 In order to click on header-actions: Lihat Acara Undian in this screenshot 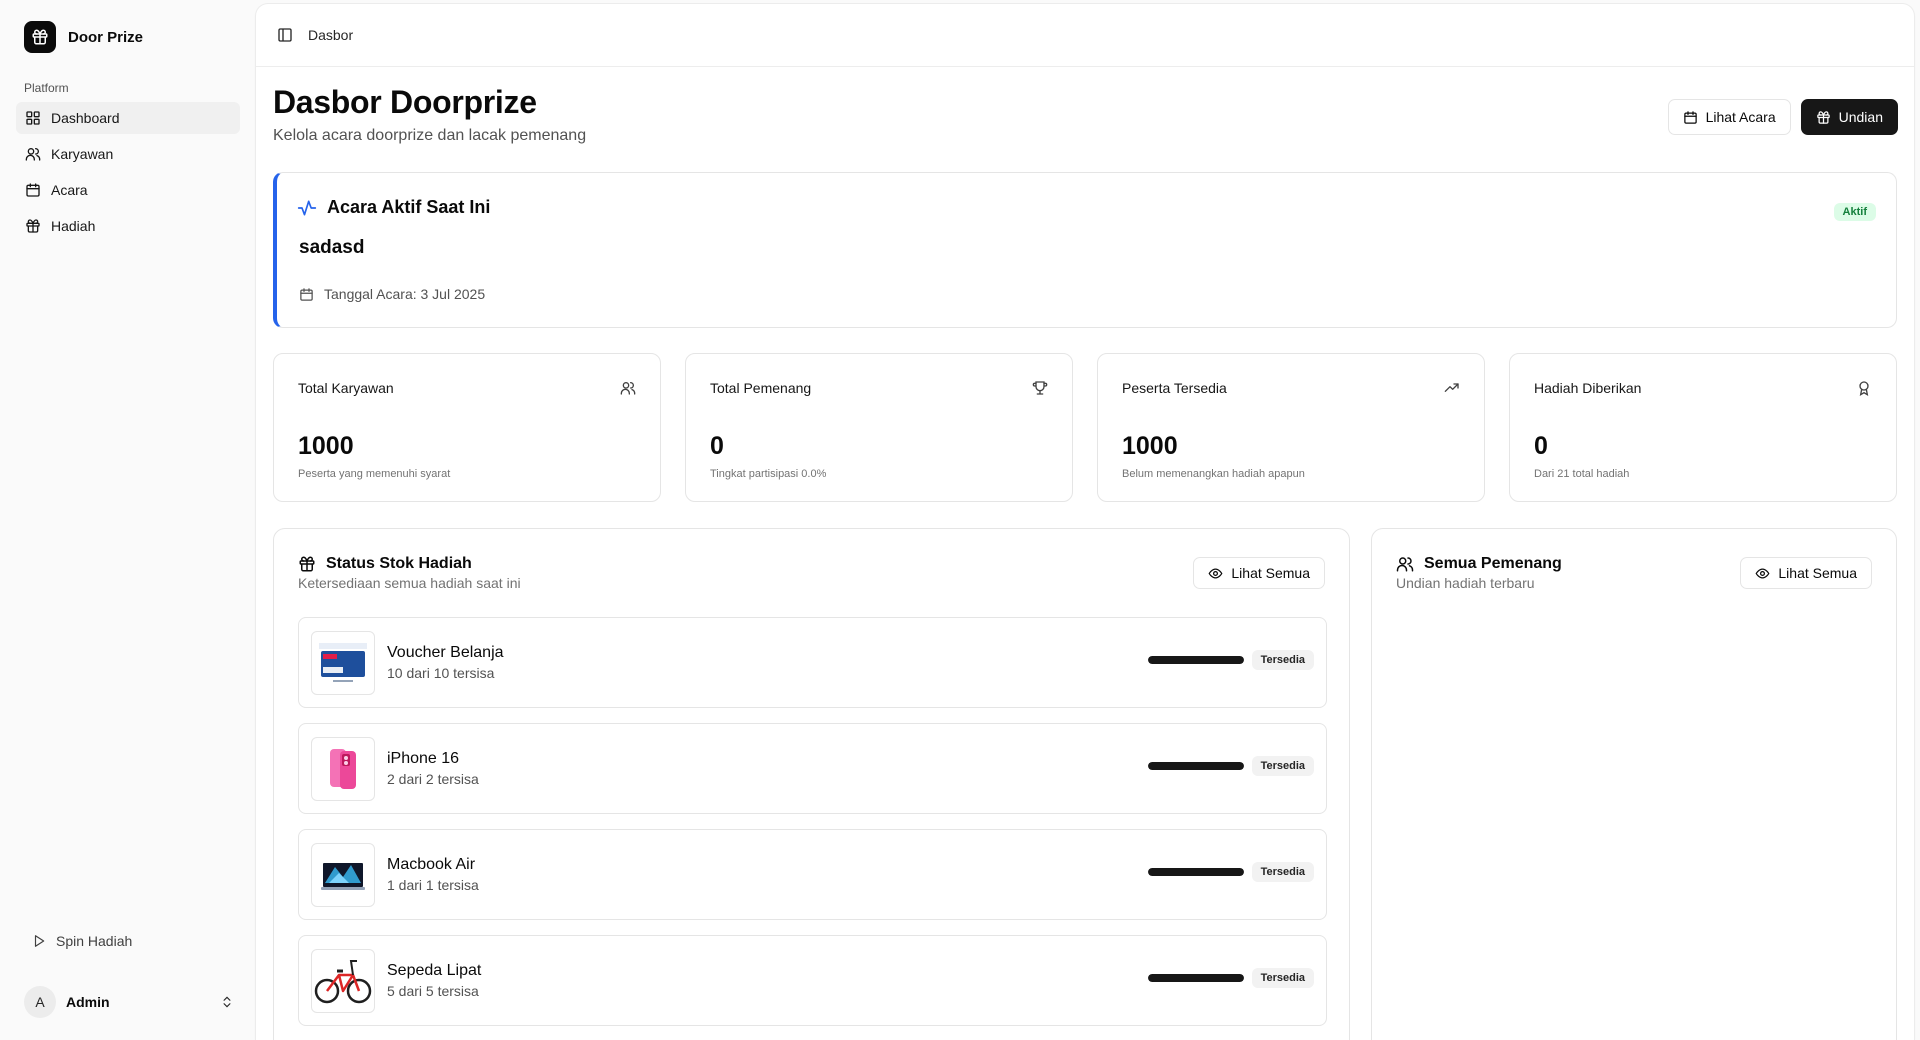, I will do `click(1782, 117)`.